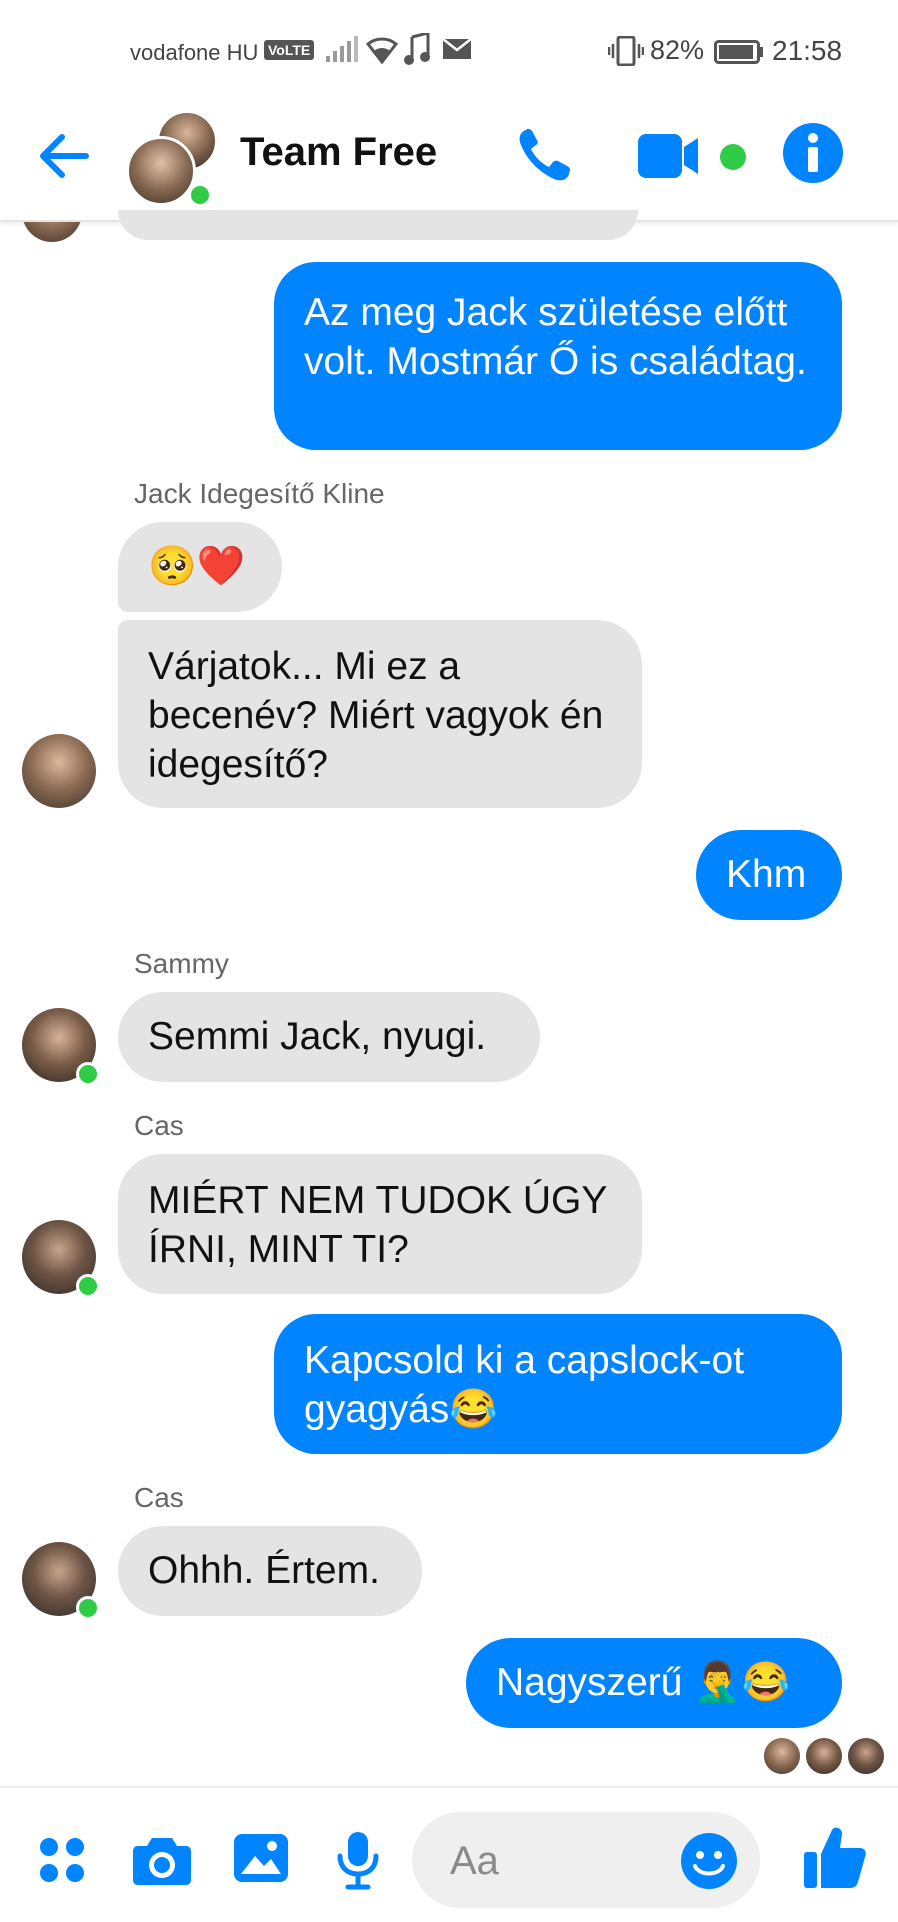  I want to click on carrier-label: vodafone HU, so click(194, 52).